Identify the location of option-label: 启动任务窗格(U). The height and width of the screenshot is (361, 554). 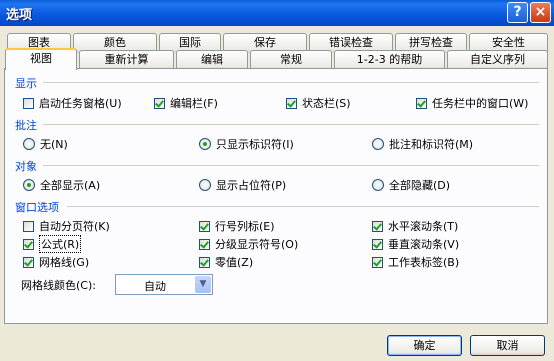
(80, 103).